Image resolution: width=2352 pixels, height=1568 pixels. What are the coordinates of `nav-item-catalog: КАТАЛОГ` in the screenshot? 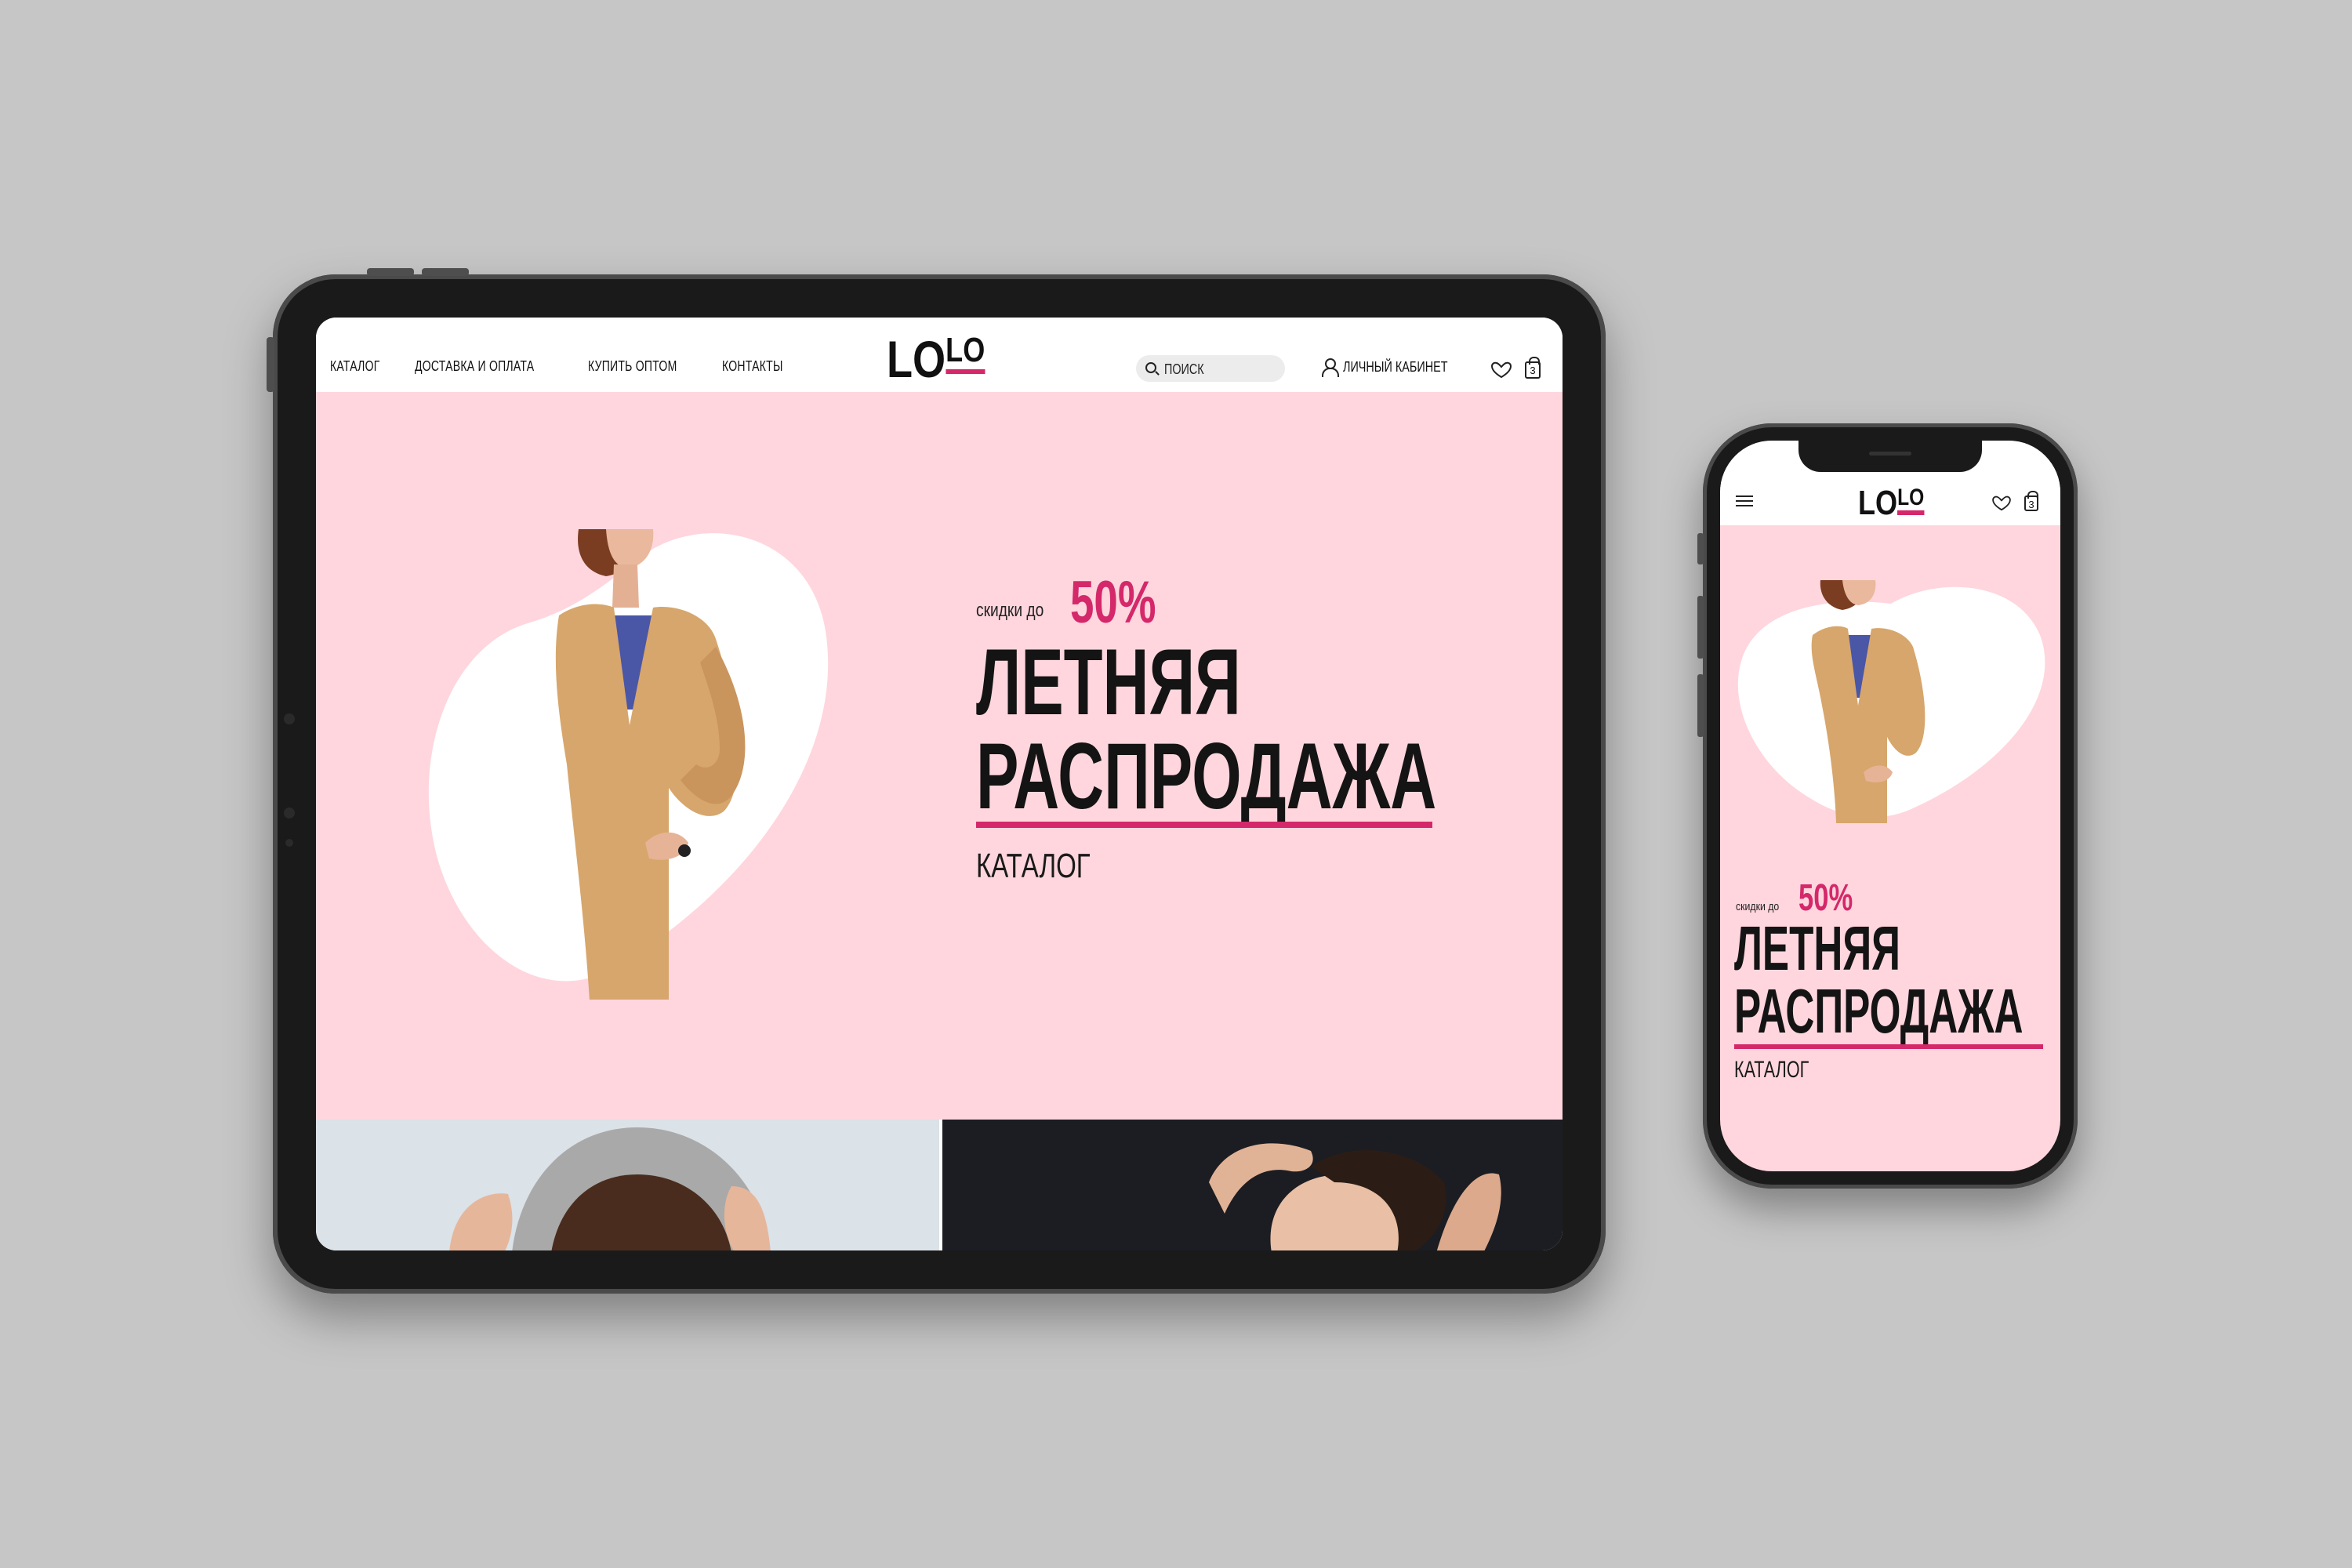 It's located at (355, 366).